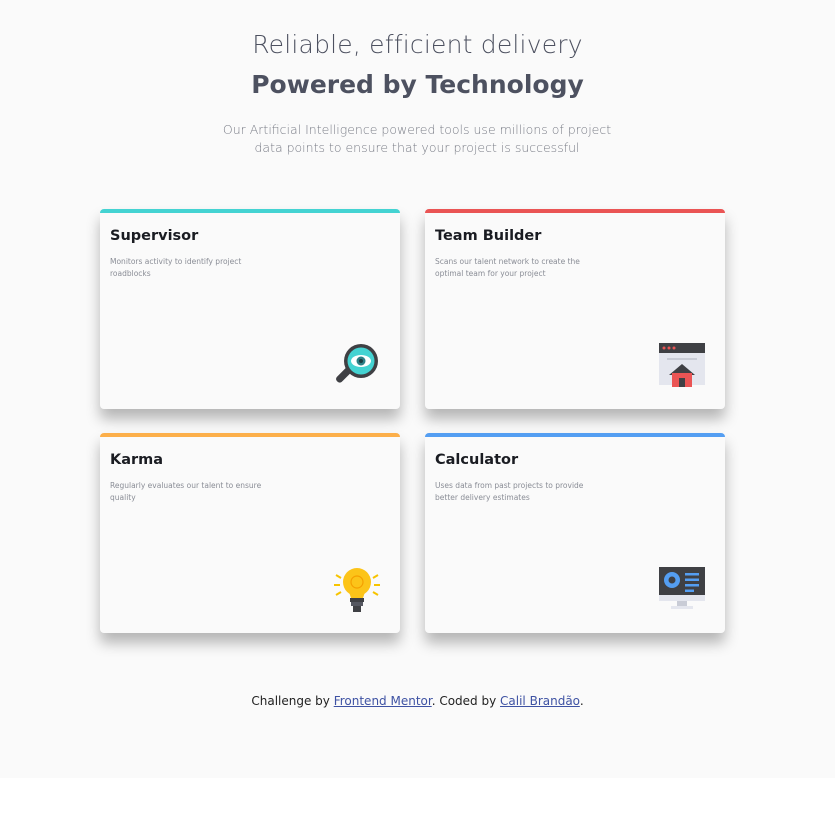  What do you see at coordinates (540, 701) in the screenshot?
I see `author-link: Calil Brandão` at bounding box center [540, 701].